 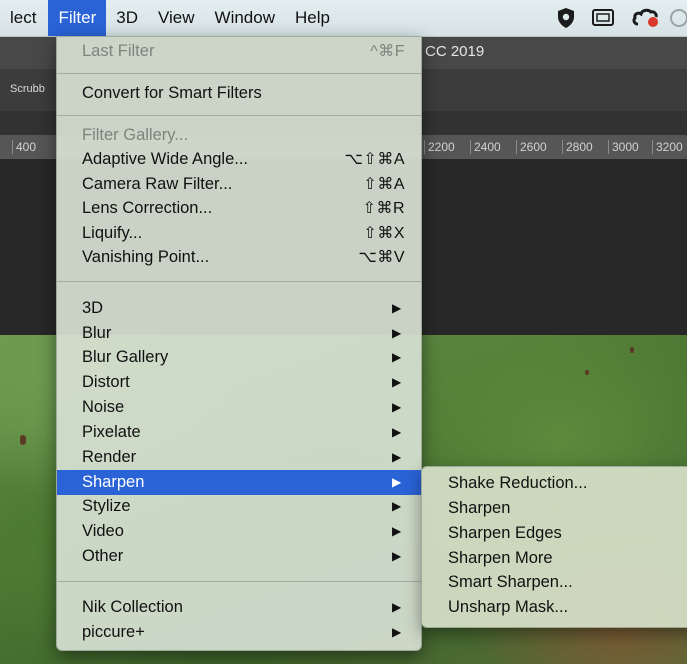 I want to click on menu-item-label: Last Filter, so click(x=118, y=51).